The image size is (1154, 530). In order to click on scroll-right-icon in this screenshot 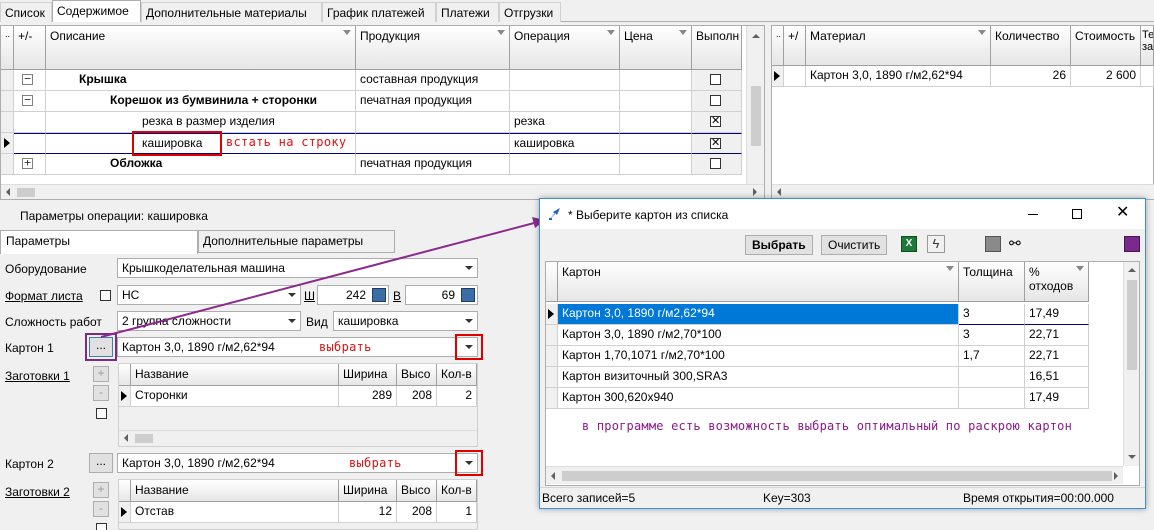, I will do `click(1116, 476)`.